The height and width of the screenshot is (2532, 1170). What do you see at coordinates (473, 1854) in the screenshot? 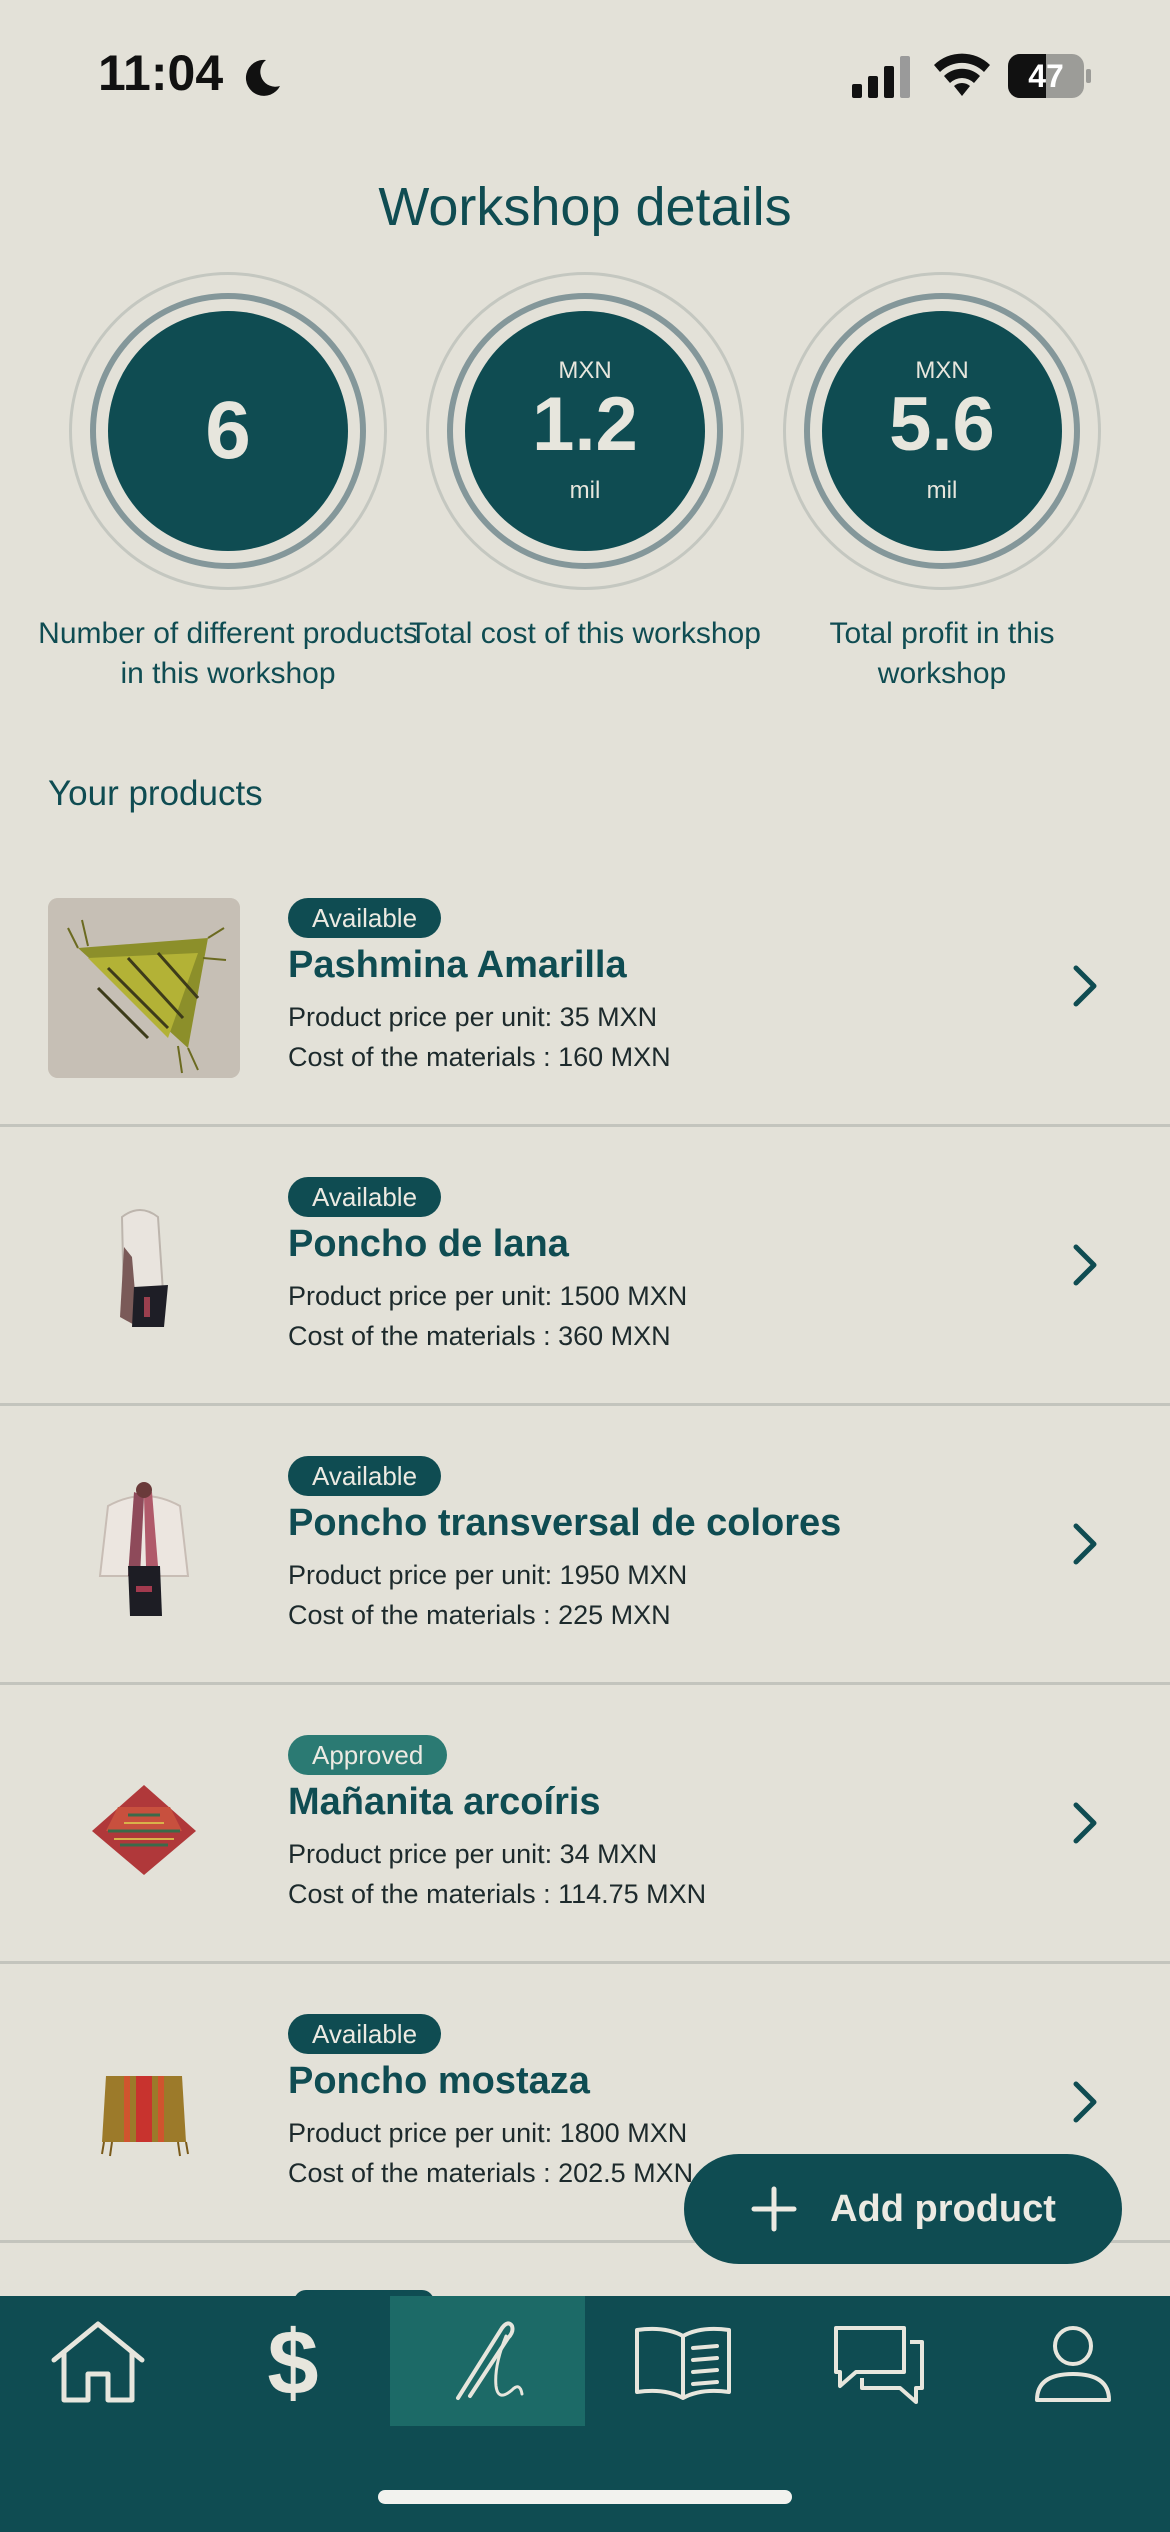
I see `product-price: Product price per unit: 34 MXN` at bounding box center [473, 1854].